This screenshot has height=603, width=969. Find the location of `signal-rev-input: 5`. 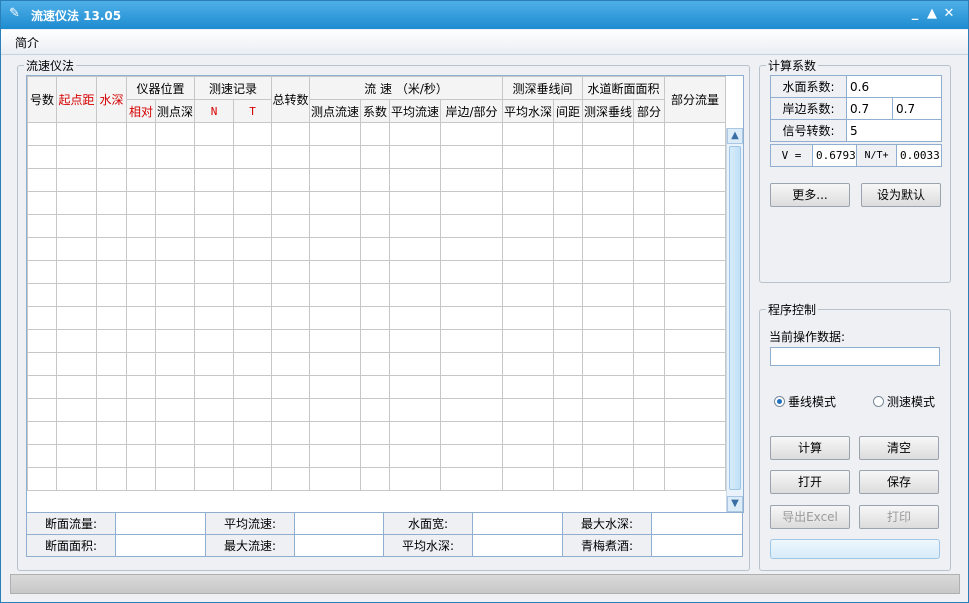

signal-rev-input: 5 is located at coordinates (894, 130).